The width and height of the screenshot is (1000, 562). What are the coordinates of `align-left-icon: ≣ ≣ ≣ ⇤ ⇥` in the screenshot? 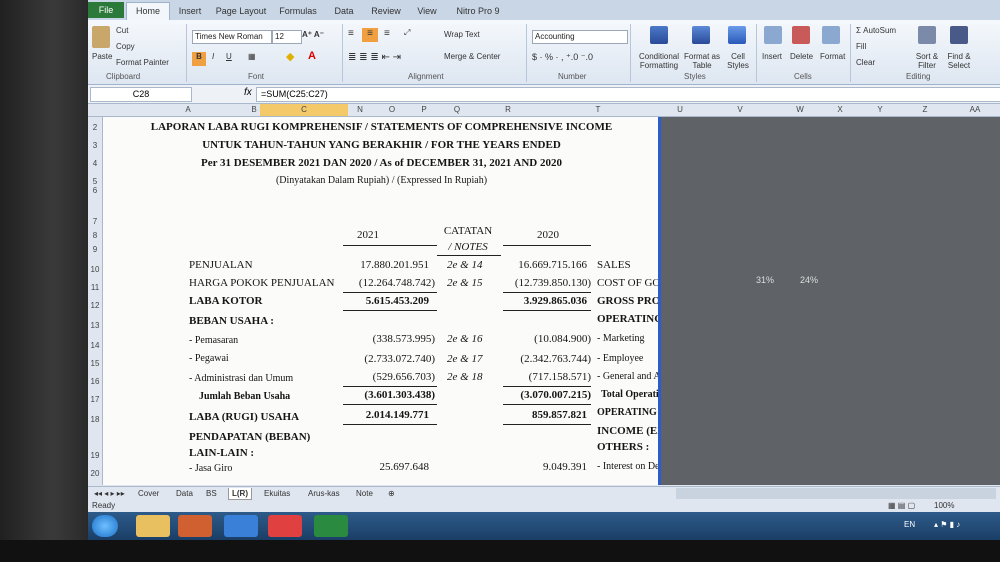 It's located at (374, 57).